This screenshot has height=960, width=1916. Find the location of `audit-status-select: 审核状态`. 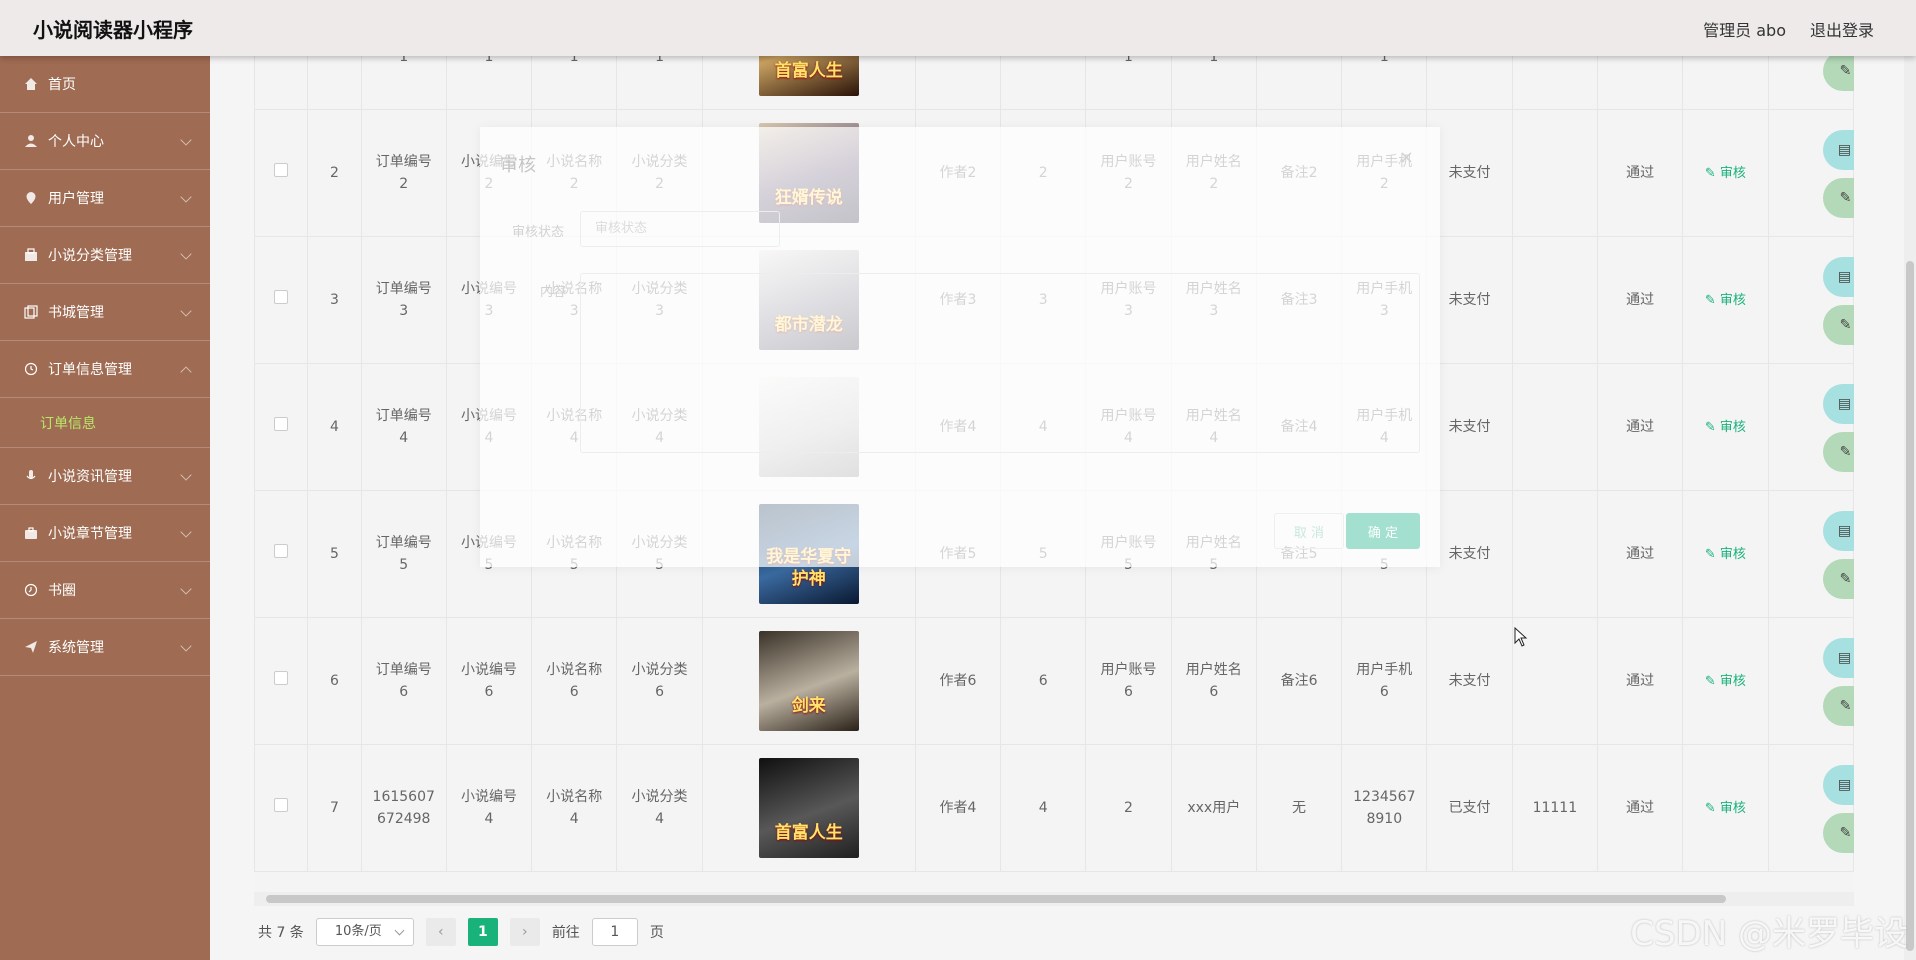

audit-status-select: 审核状态 is located at coordinates (680, 229).